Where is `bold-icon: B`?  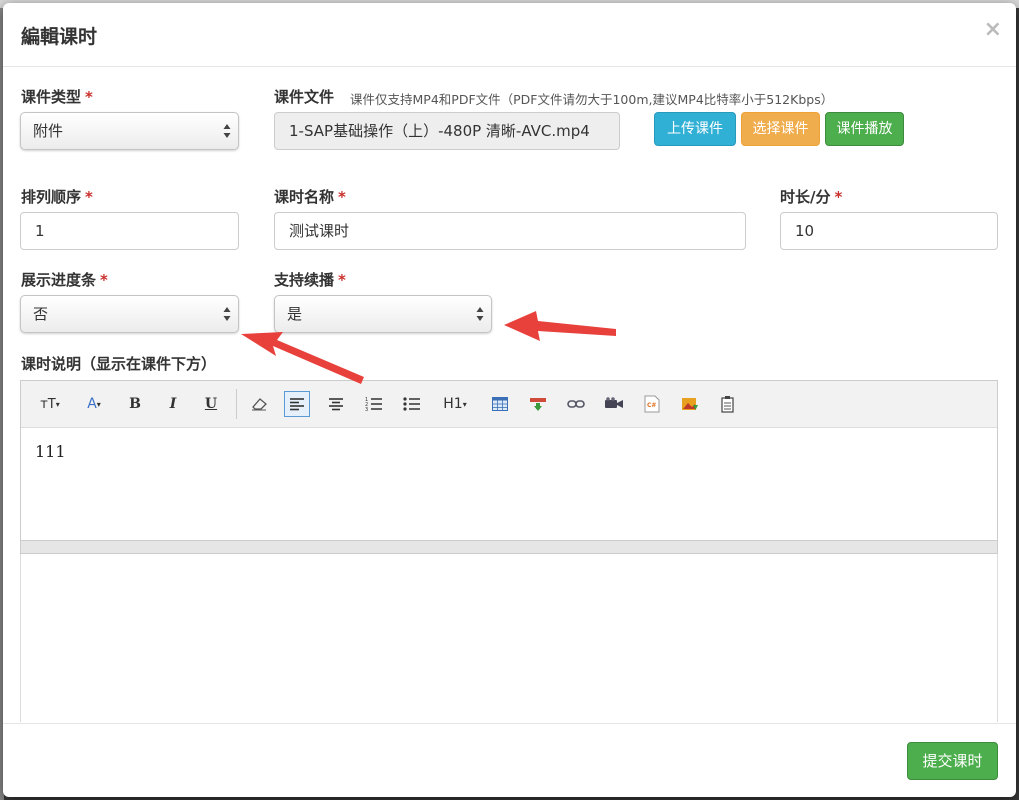
bold-icon: B is located at coordinates (135, 404).